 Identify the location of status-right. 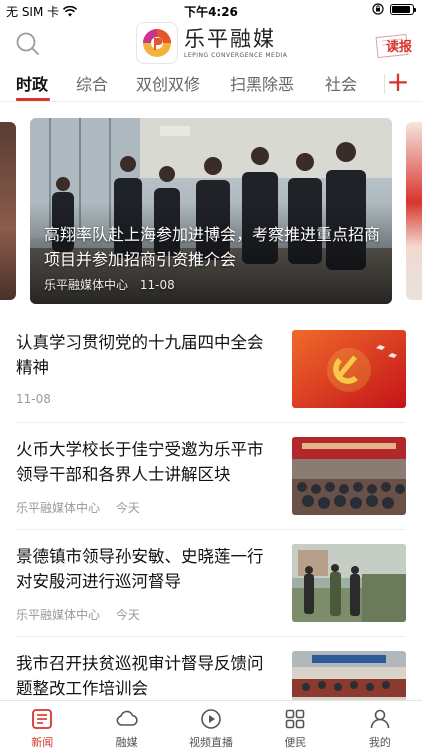
(394, 9).